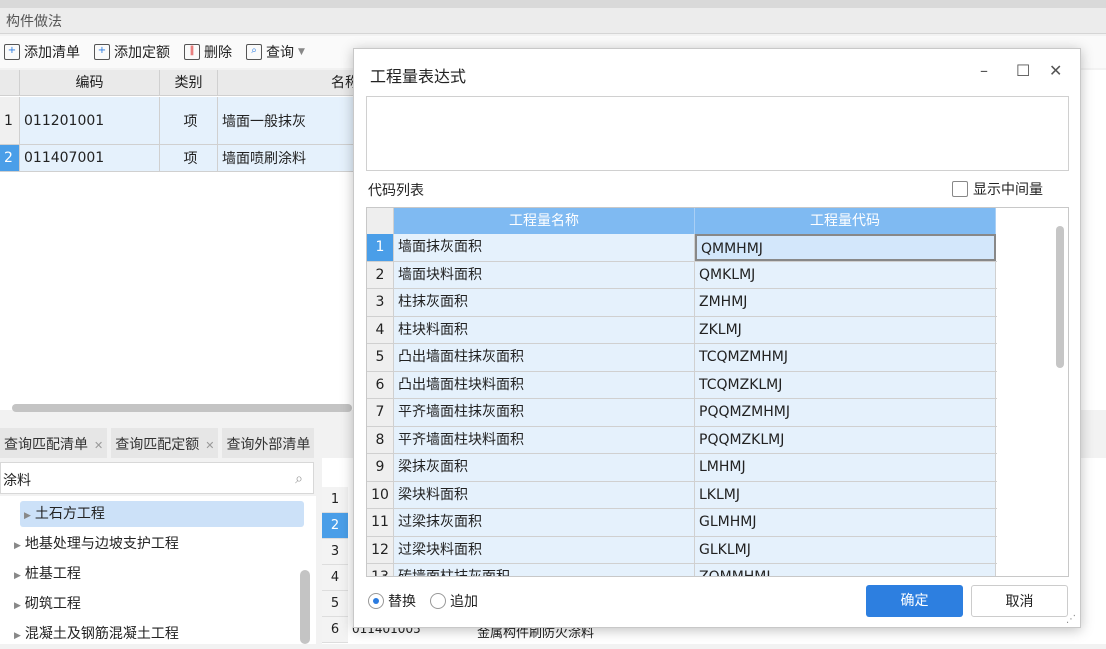 The width and height of the screenshot is (1106, 649). Describe the element at coordinates (380, 570) in the screenshot. I see `row-number: 13` at that location.